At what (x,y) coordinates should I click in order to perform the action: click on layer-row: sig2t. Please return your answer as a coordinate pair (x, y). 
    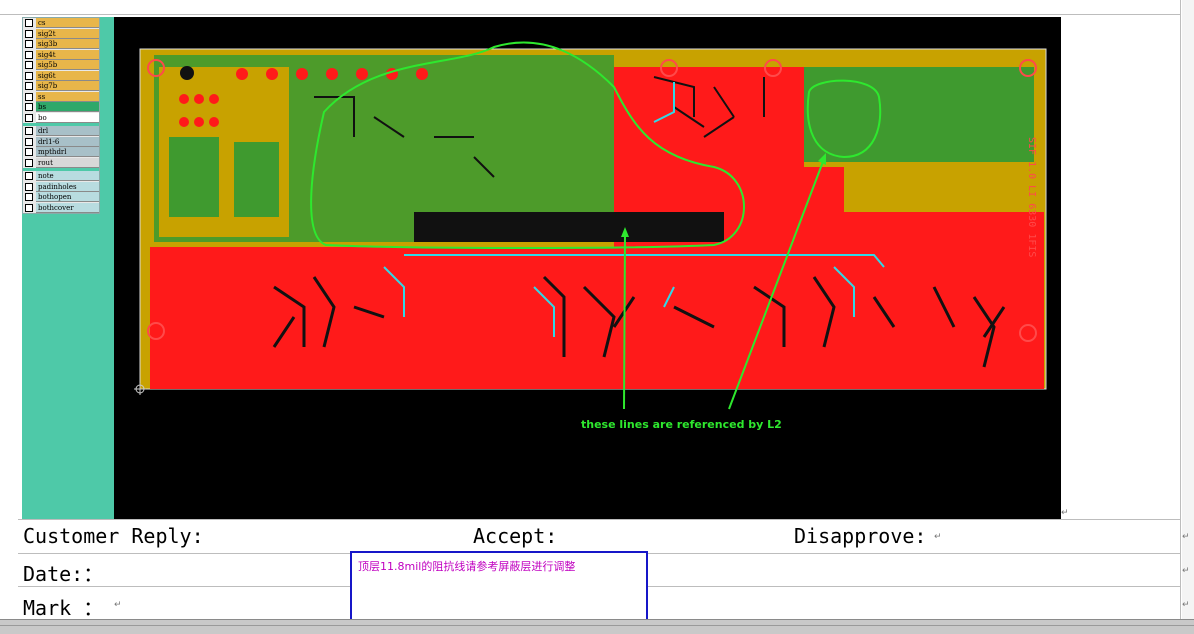
    Looking at the image, I should click on (61, 34).